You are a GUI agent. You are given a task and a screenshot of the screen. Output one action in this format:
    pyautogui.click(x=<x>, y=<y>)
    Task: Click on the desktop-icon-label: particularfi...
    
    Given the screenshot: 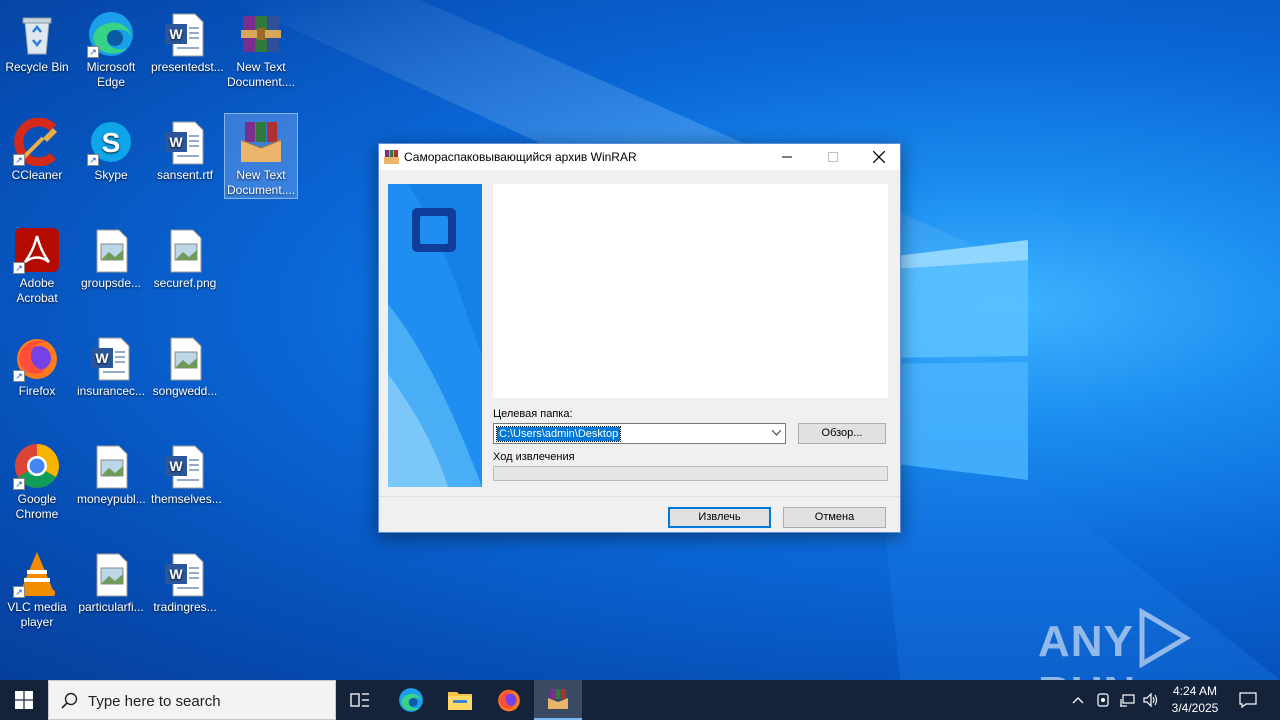 What is the action you would take?
    pyautogui.click(x=111, y=607)
    